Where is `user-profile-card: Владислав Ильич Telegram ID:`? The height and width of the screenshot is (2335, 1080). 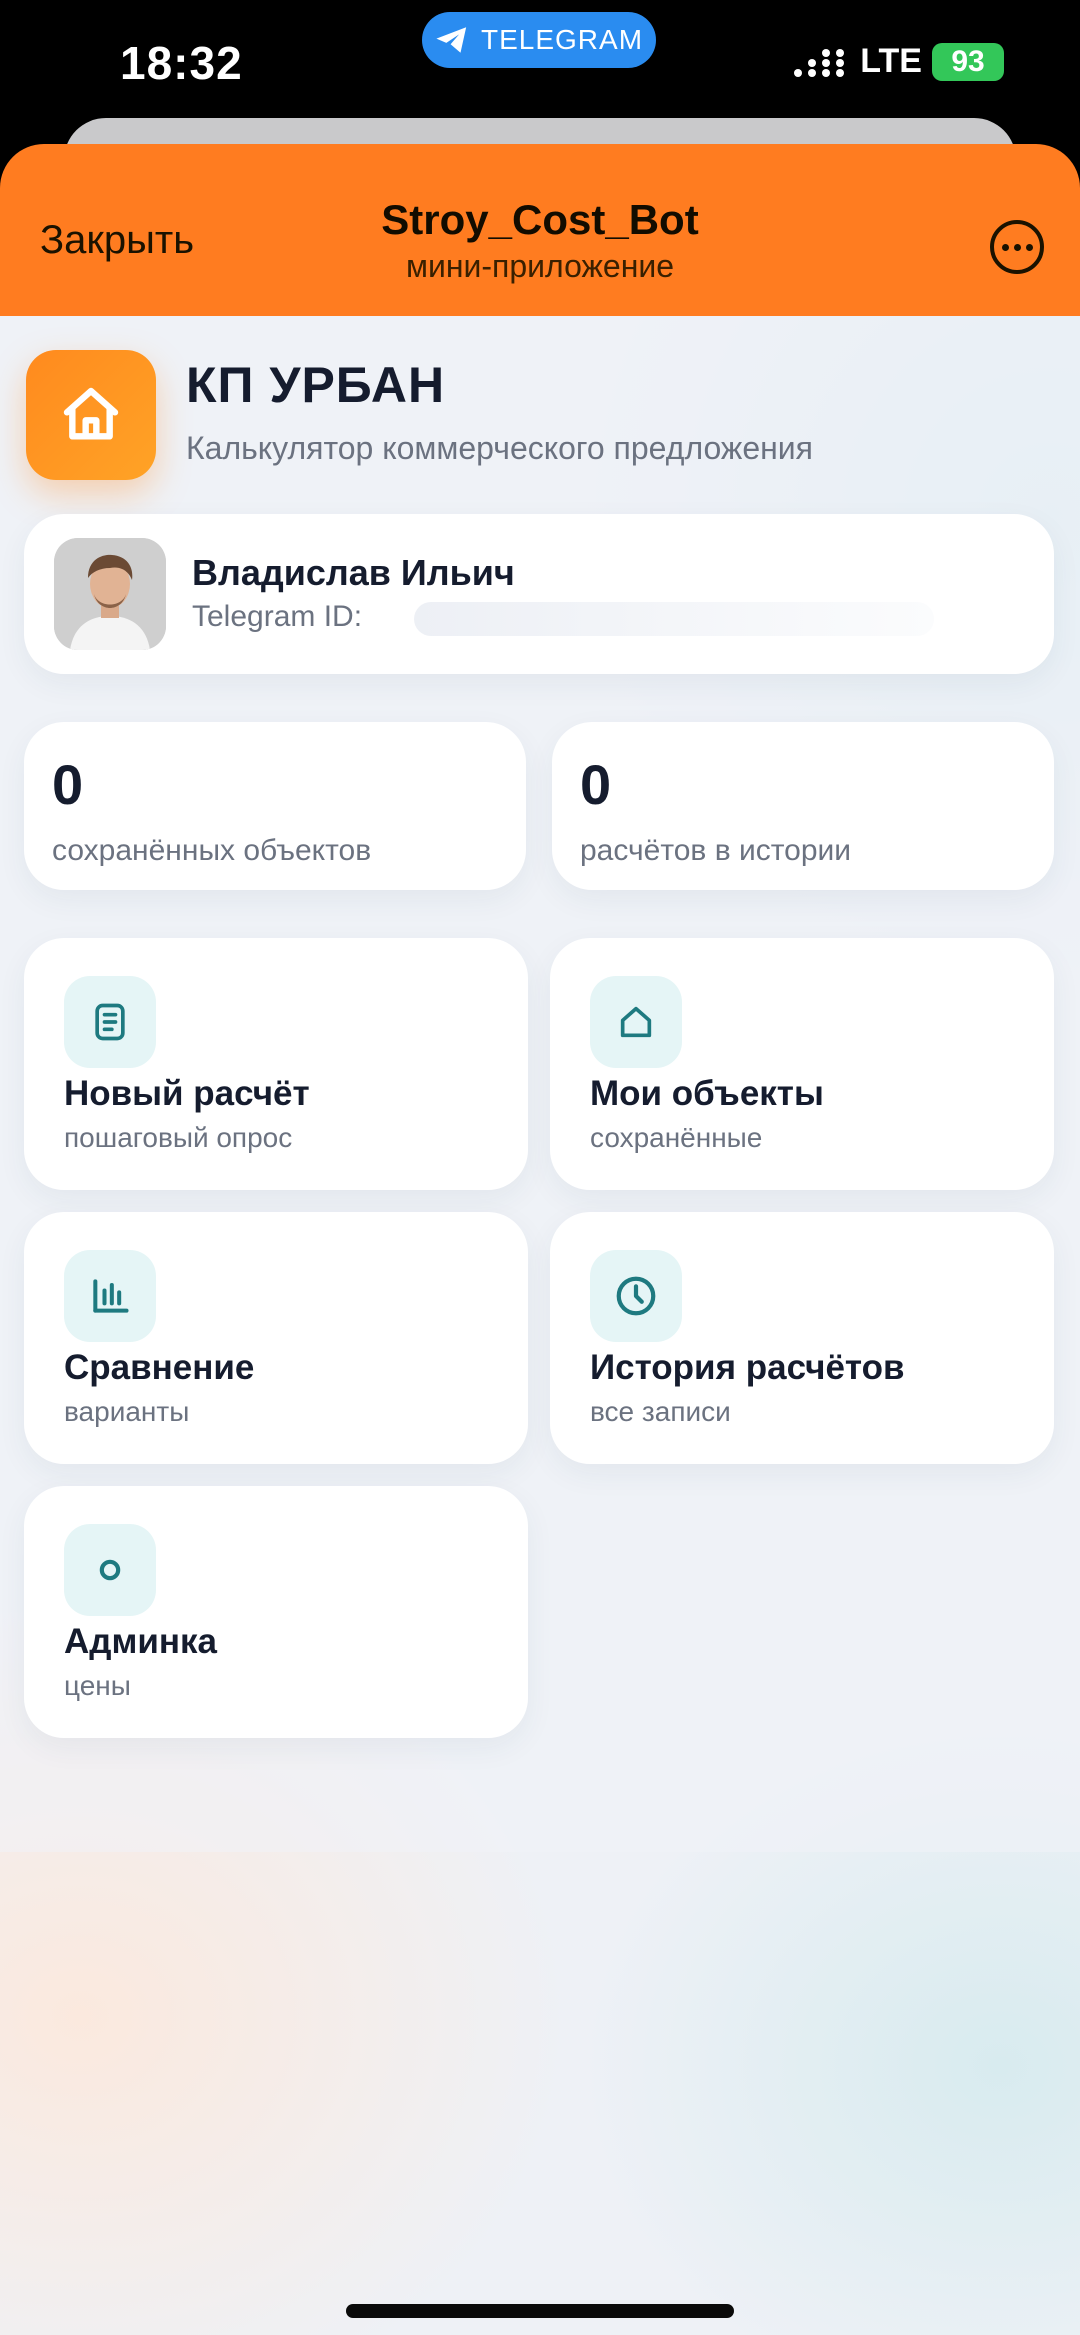 user-profile-card: Владислав Ильич Telegram ID: is located at coordinates (539, 594).